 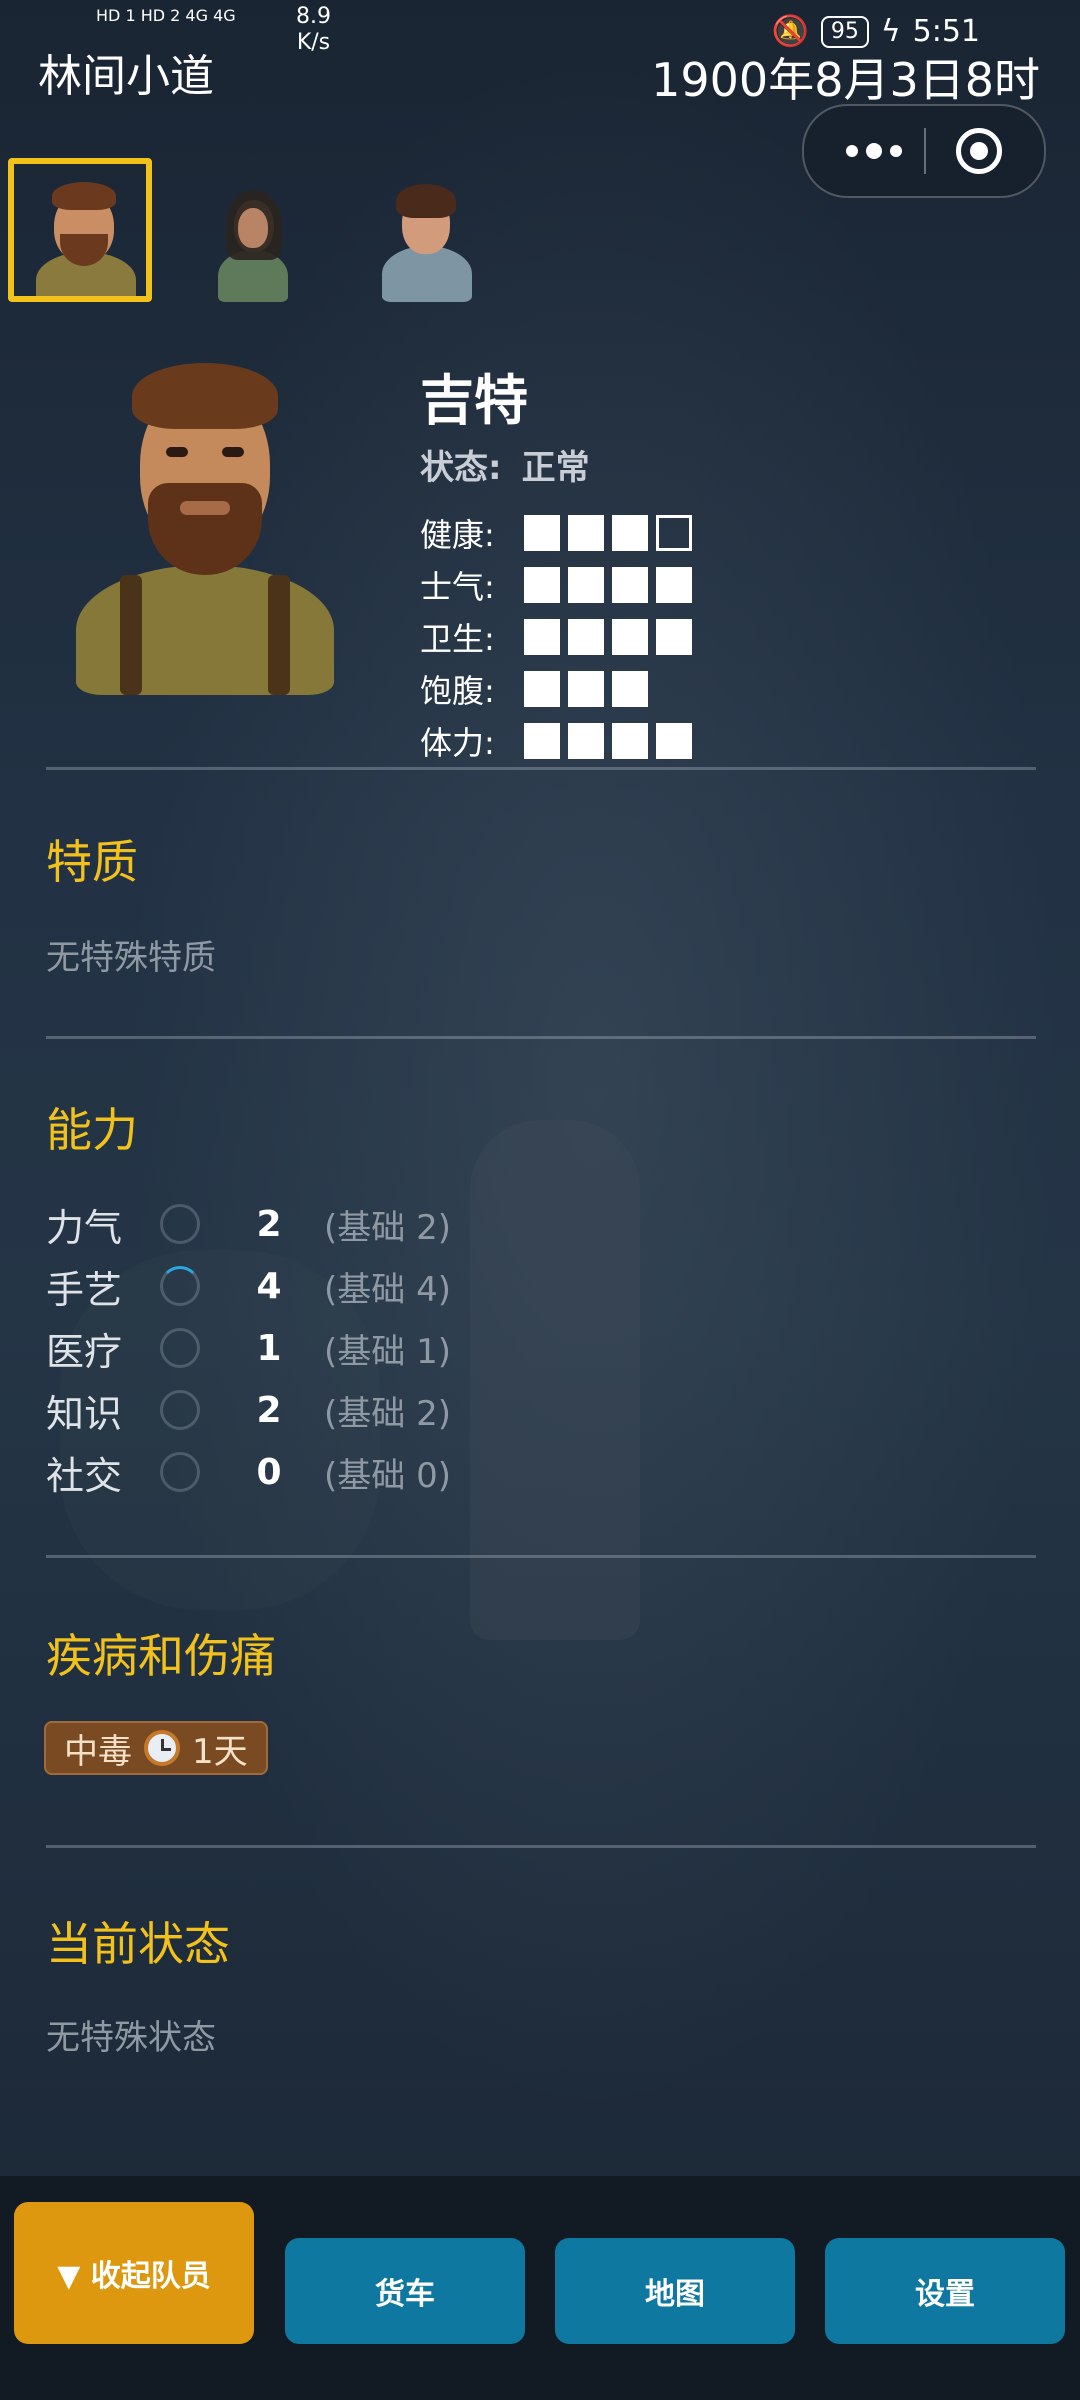 I want to click on ability-name: 手艺, so click(x=84, y=1289).